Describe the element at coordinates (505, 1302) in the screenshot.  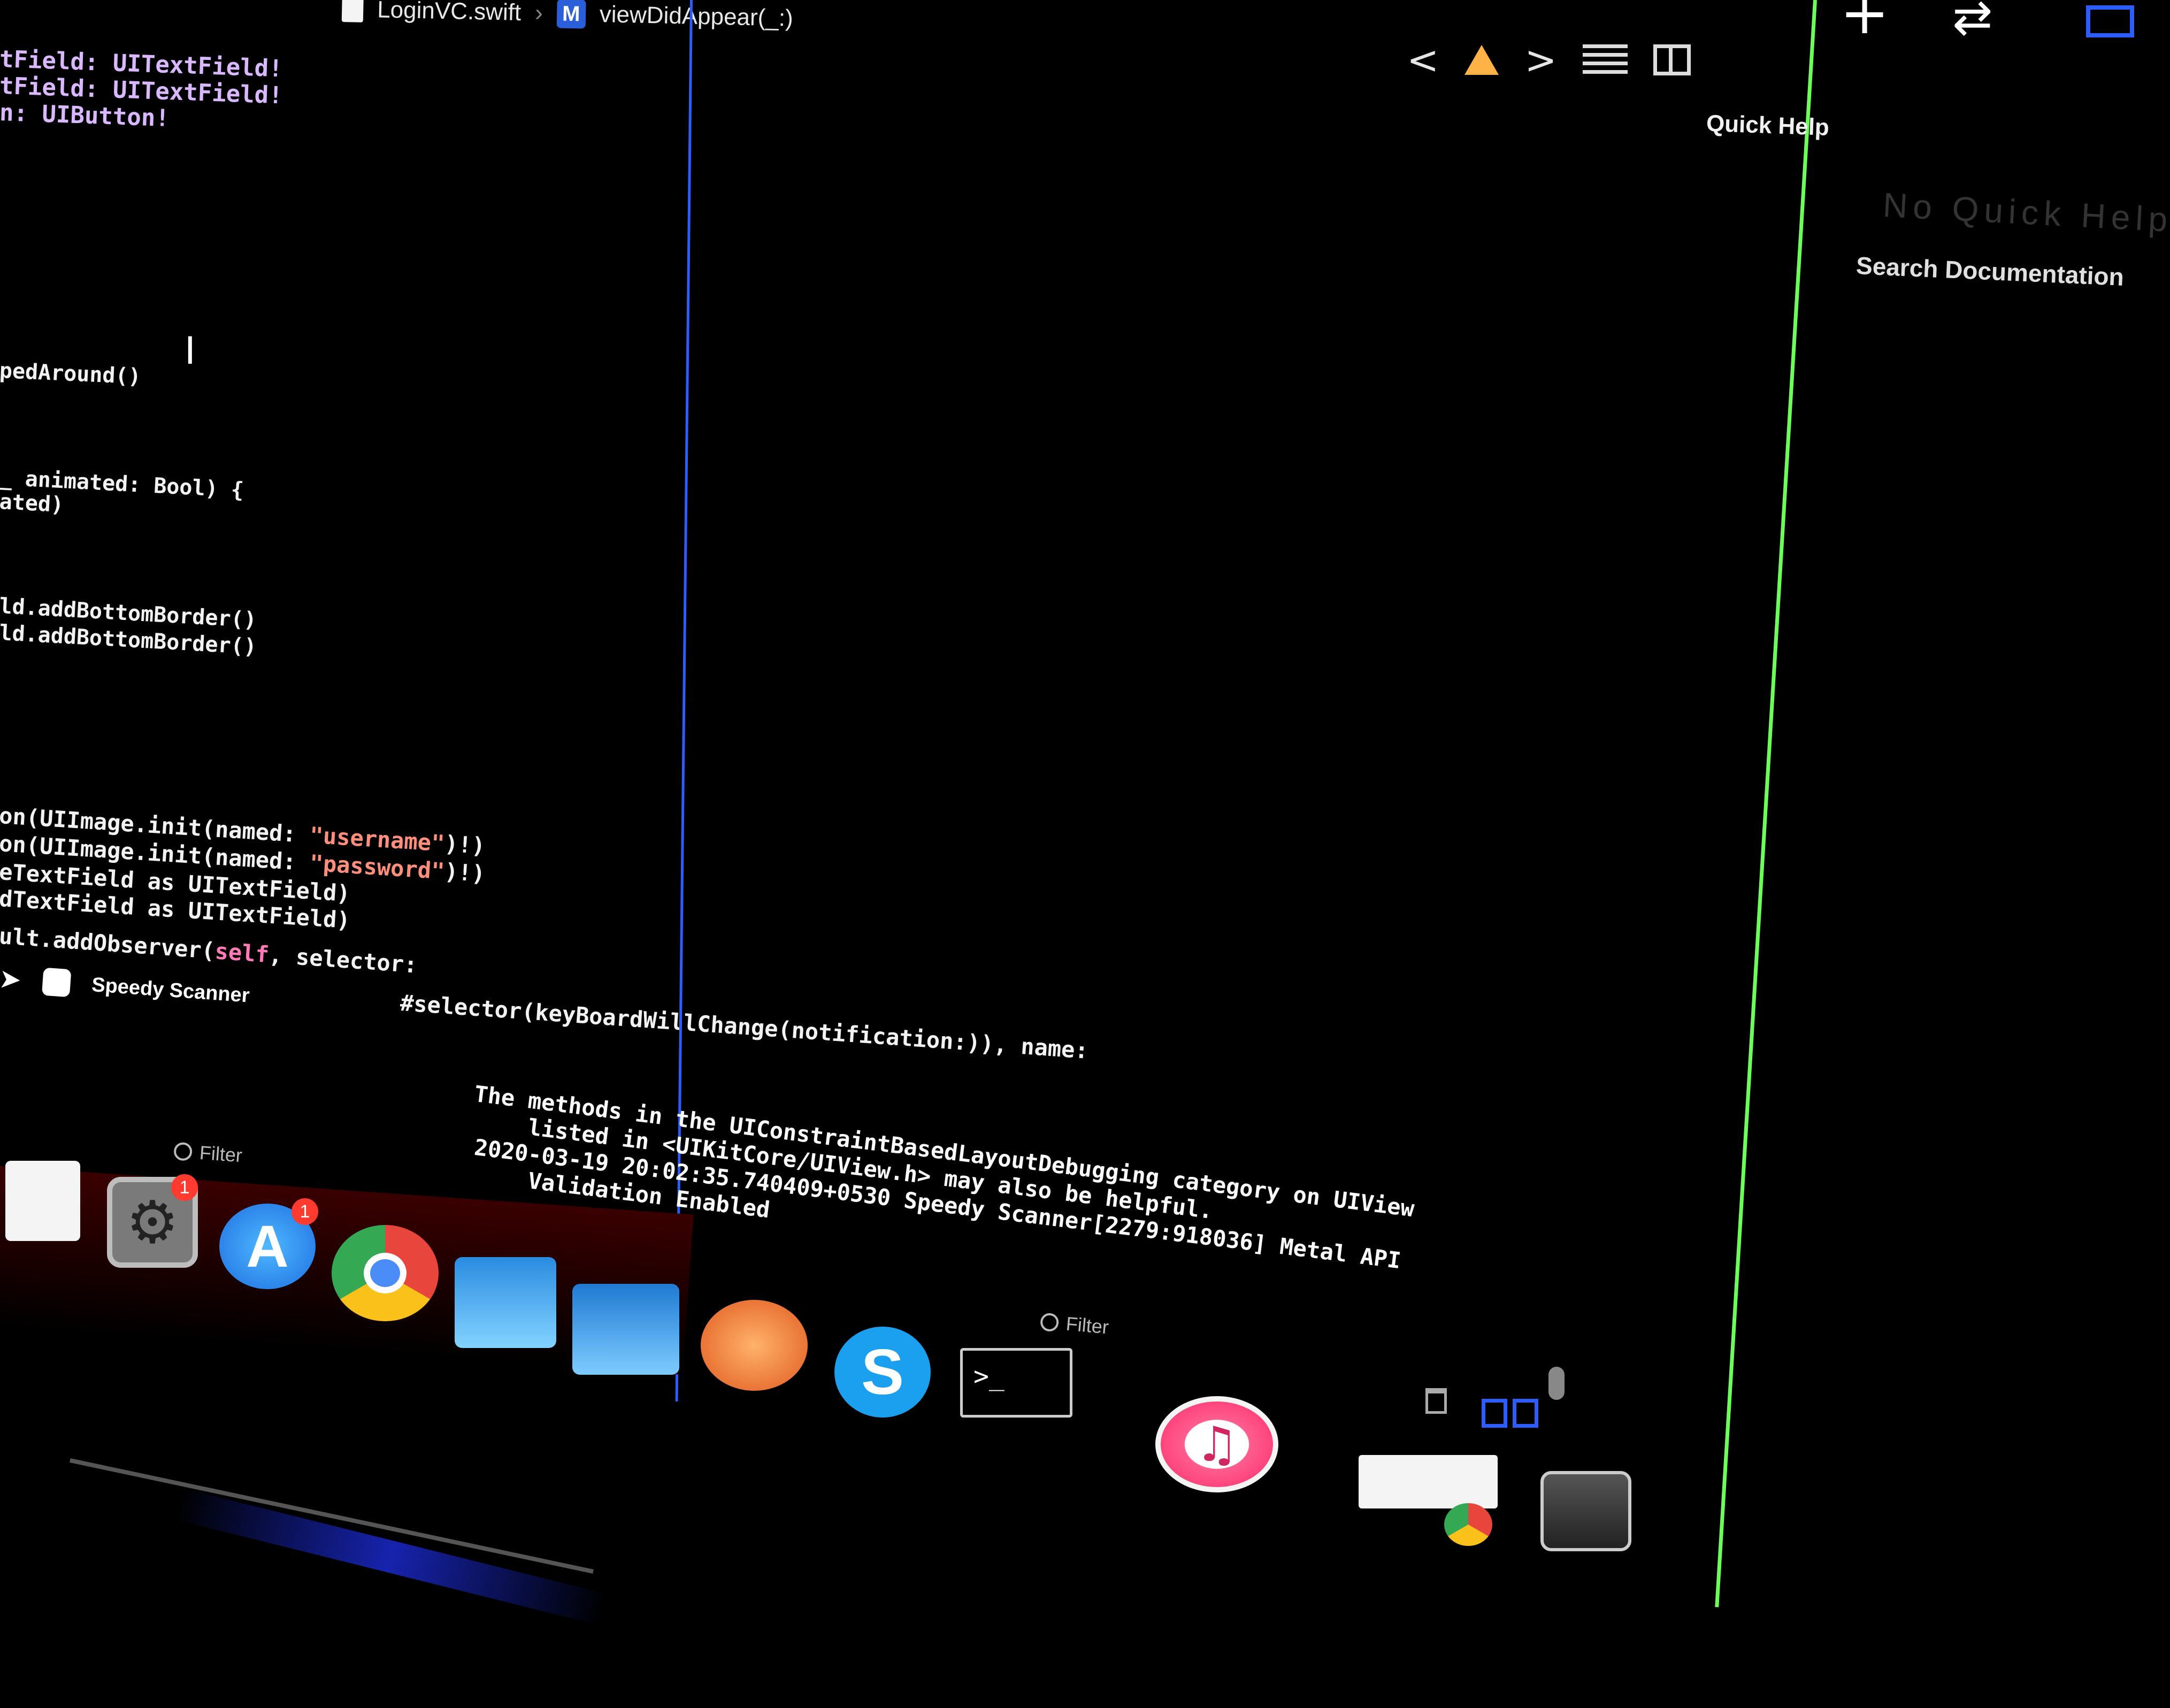
I see `xcode-icon` at that location.